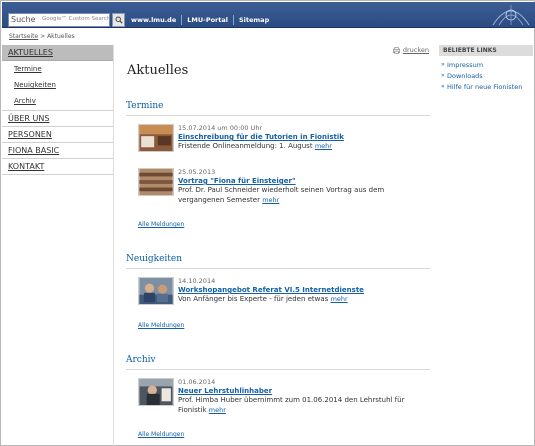 Image resolution: width=535 pixels, height=446 pixels. What do you see at coordinates (486, 50) in the screenshot?
I see `popular-links-heading: BELIEBTE LINKS` at bounding box center [486, 50].